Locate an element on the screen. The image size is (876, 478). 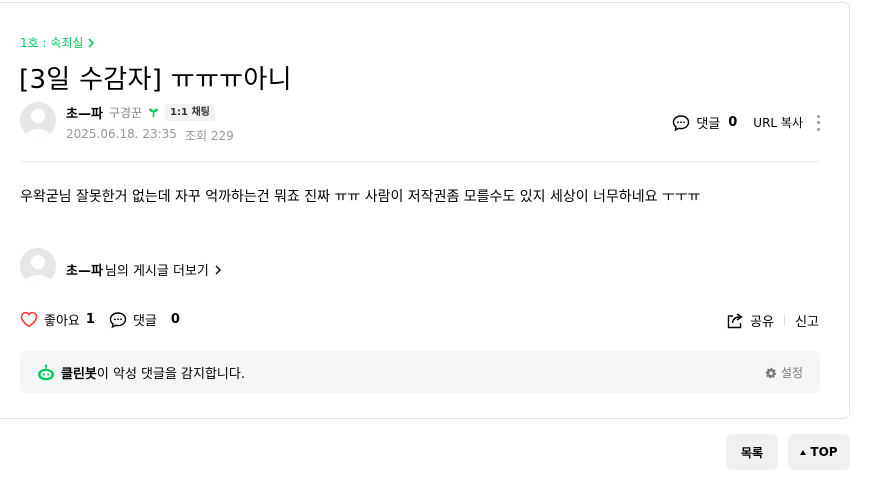
chat-badge-button: 1:1 채팅 is located at coordinates (190, 112).